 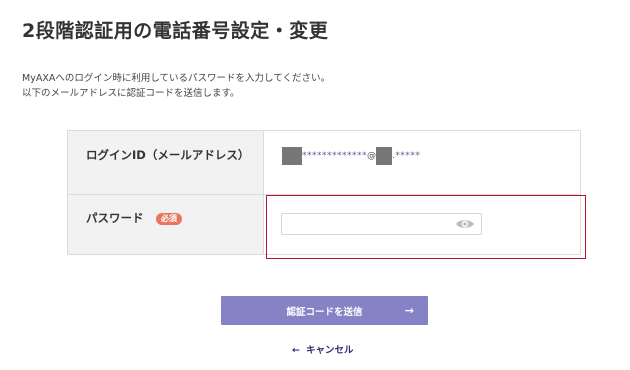 I want to click on description-line-2: 以下のメールアドレスに認証コードを送信します。, so click(x=131, y=93).